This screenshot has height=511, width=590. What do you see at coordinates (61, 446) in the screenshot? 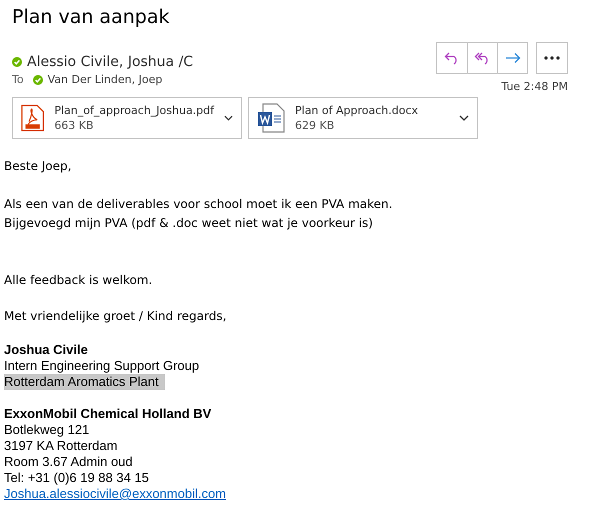
I see `signature-text: 3197 KA Rotterdam` at bounding box center [61, 446].